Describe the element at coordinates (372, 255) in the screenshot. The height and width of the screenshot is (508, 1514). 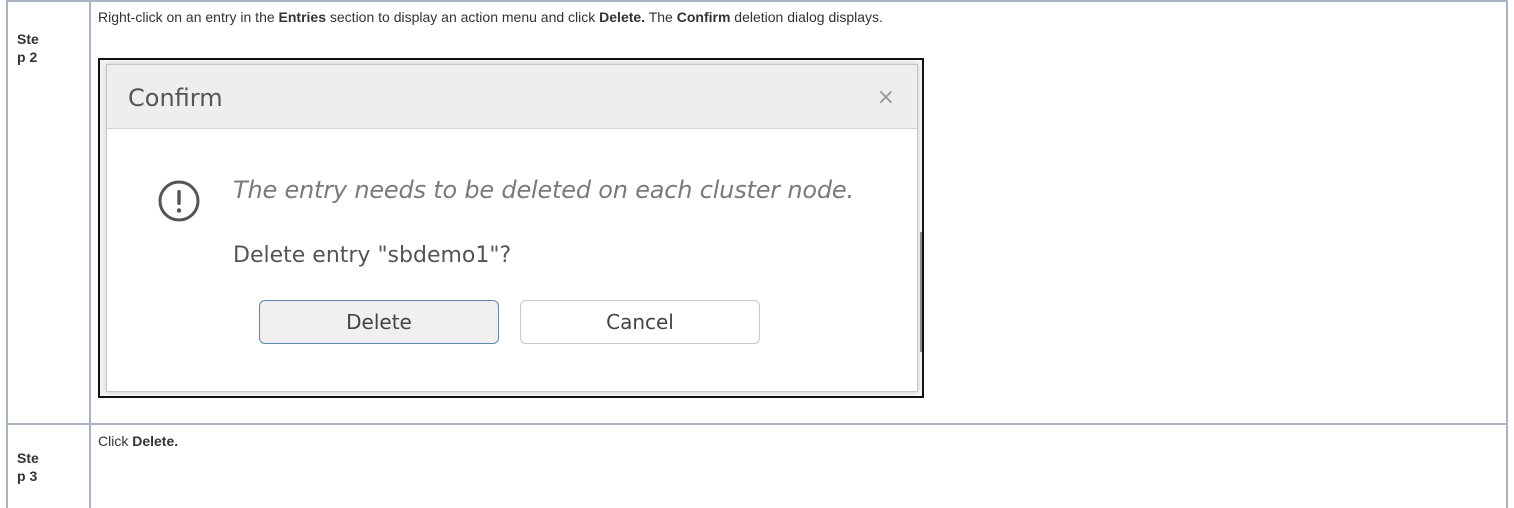
I see `dialog-question: Delete entry "sbdemo1"?` at that location.